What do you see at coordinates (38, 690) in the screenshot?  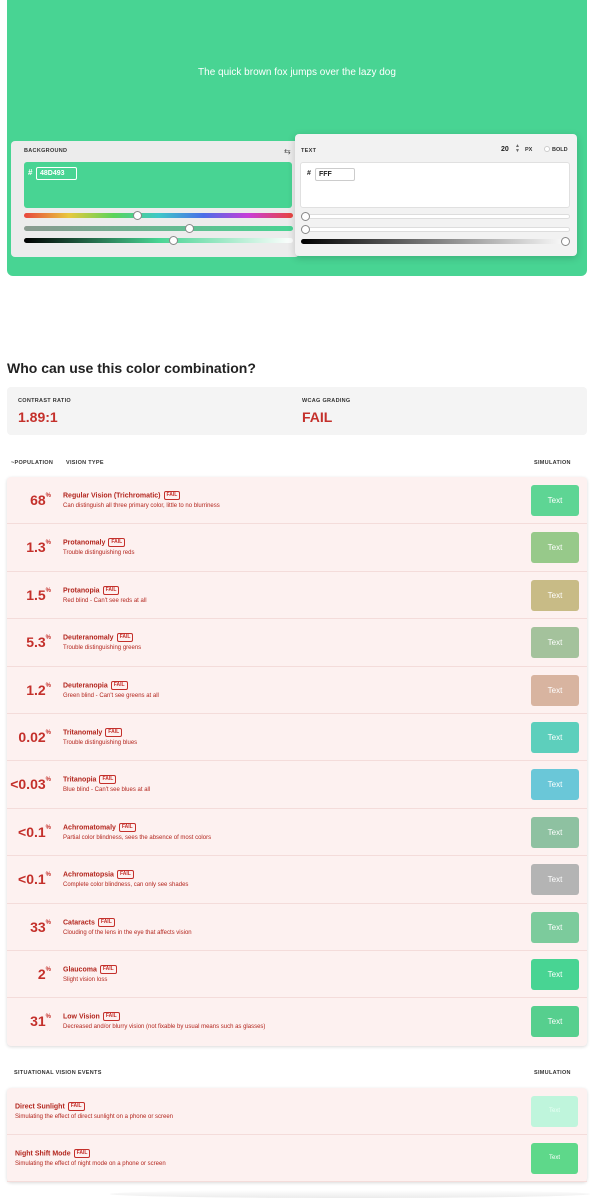 I see `population-percent: 1.2%` at bounding box center [38, 690].